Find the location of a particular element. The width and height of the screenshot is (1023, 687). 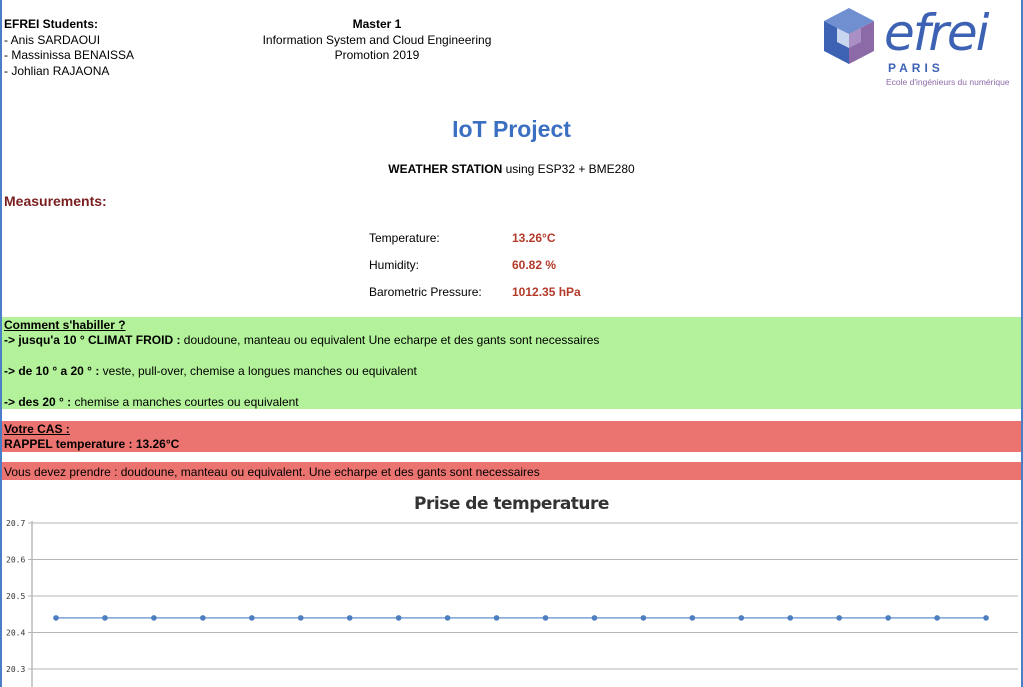

temperature-reminder: RAPPEL temperature : 13.26°C is located at coordinates (92, 444).